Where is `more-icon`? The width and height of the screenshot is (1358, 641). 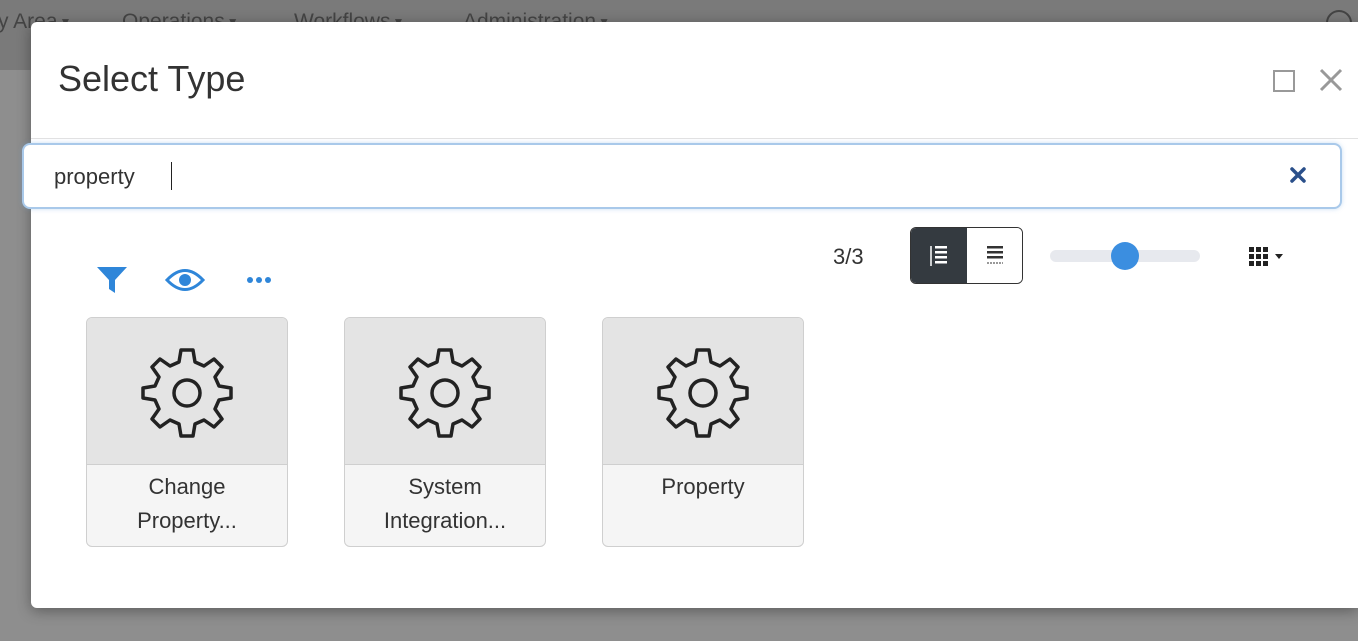 more-icon is located at coordinates (260, 280).